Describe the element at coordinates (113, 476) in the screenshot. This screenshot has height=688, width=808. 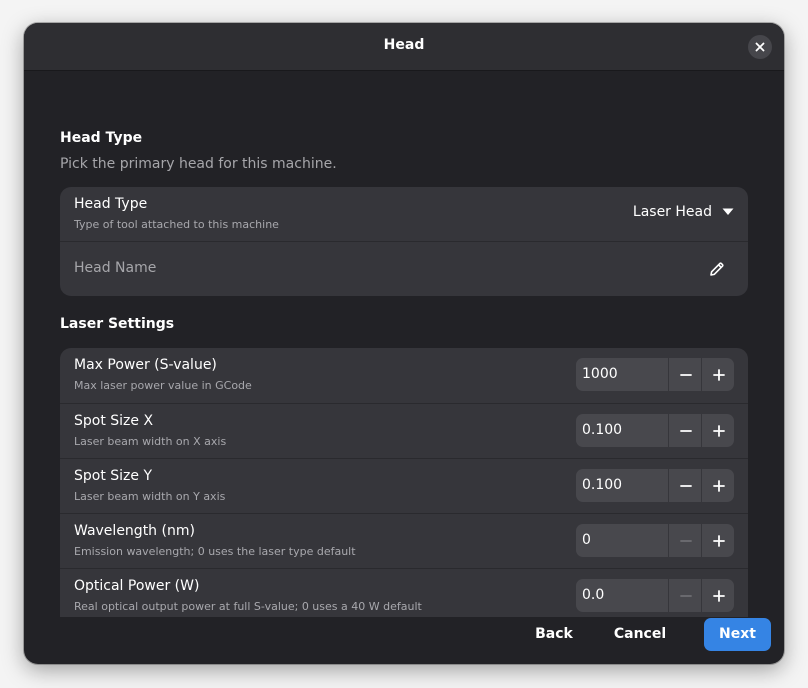
I see `setting-title: Spot Size Y` at that location.